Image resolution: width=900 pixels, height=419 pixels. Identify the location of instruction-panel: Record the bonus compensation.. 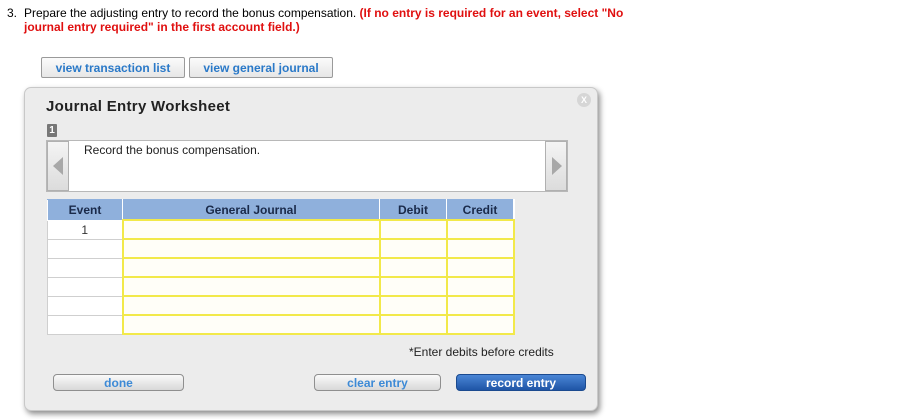
(307, 166).